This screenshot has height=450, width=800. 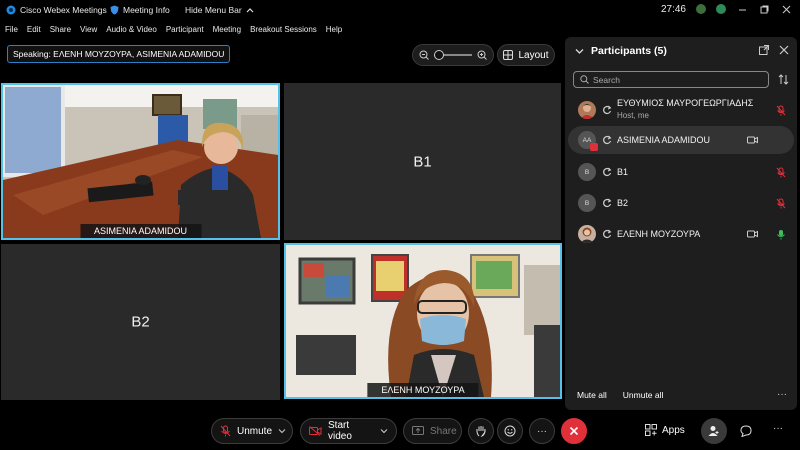 What do you see at coordinates (673, 430) in the screenshot?
I see `apps-label: Apps` at bounding box center [673, 430].